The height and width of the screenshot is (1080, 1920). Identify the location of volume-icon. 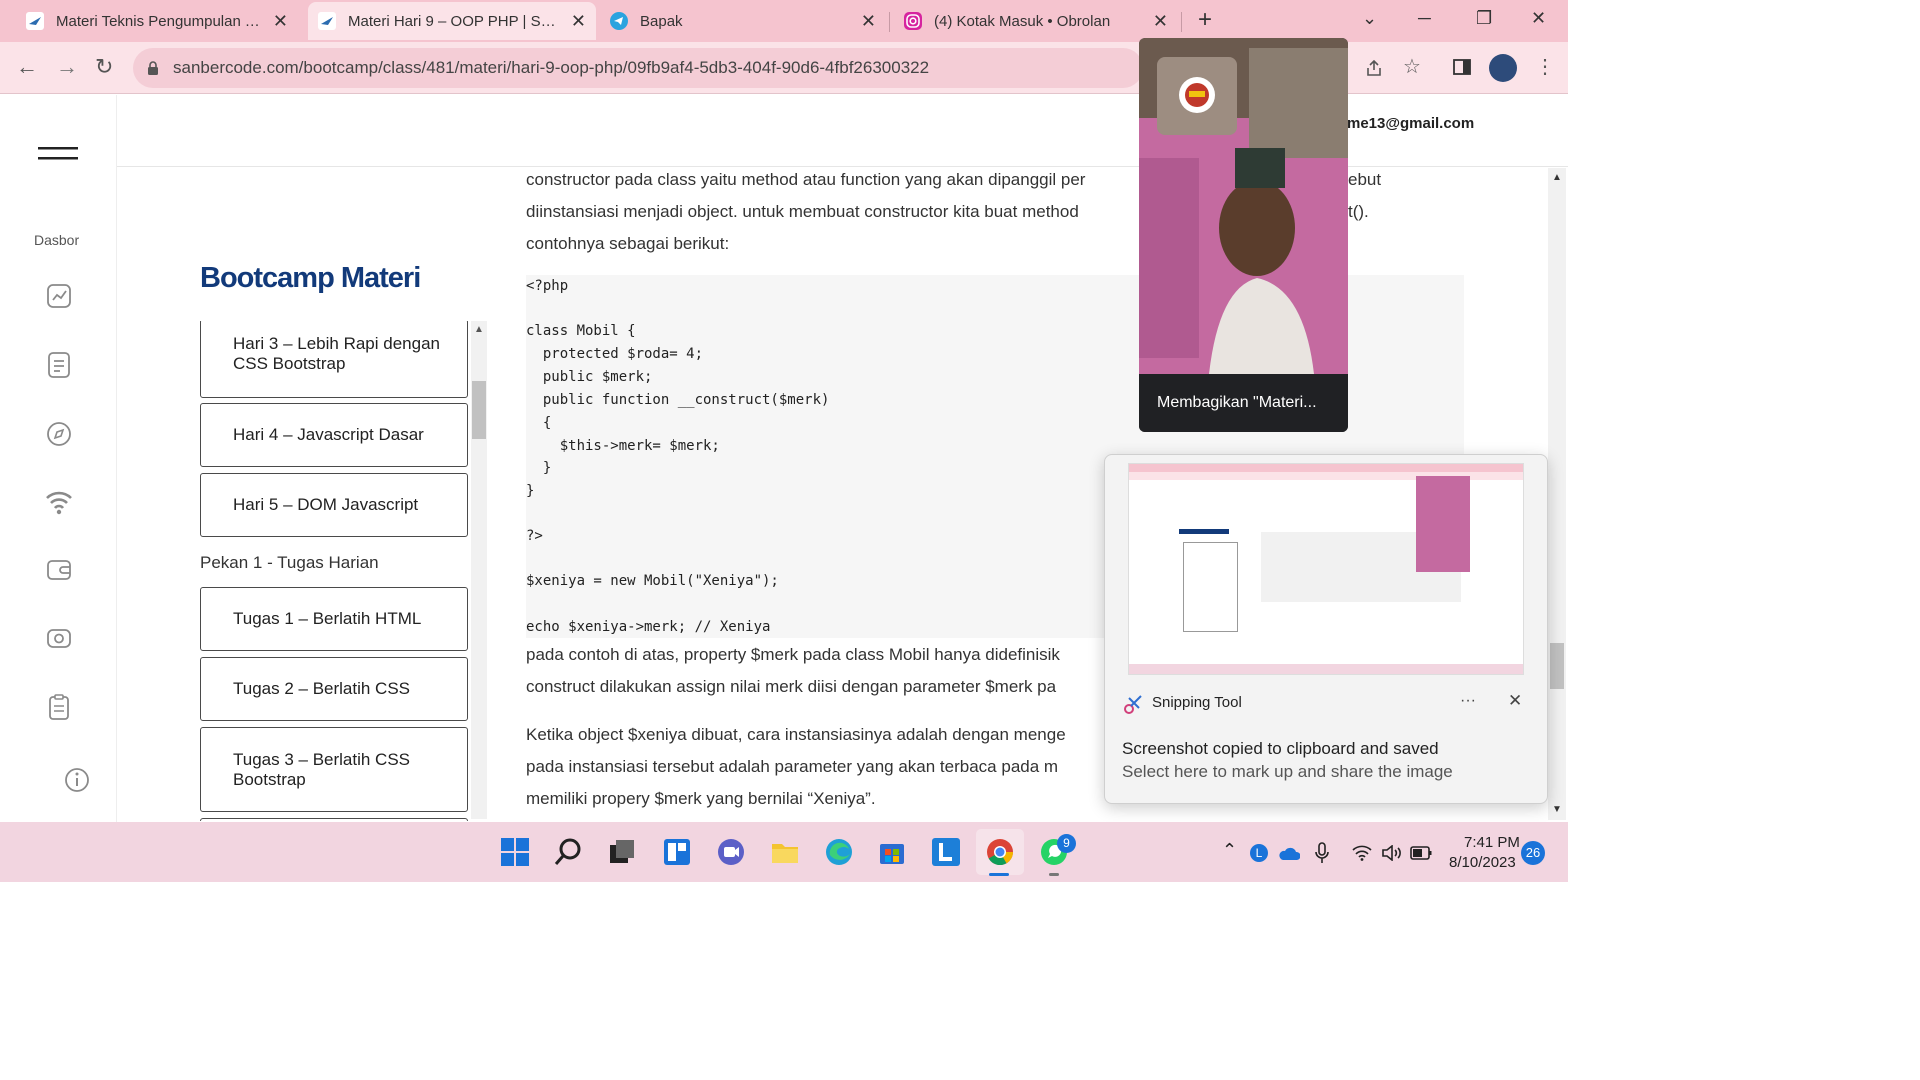
(1392, 853).